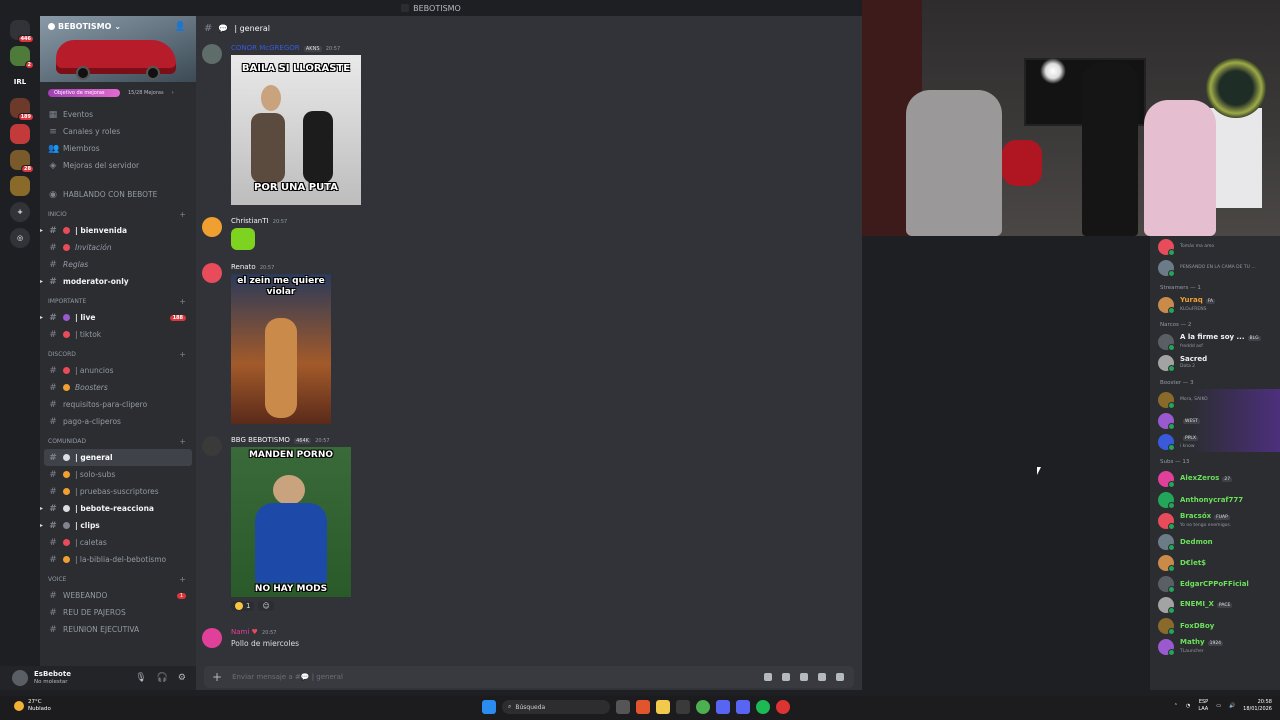 The image size is (1280, 720). What do you see at coordinates (1215, 604) in the screenshot?
I see `member-item: ENEMI_X PACE` at bounding box center [1215, 604].